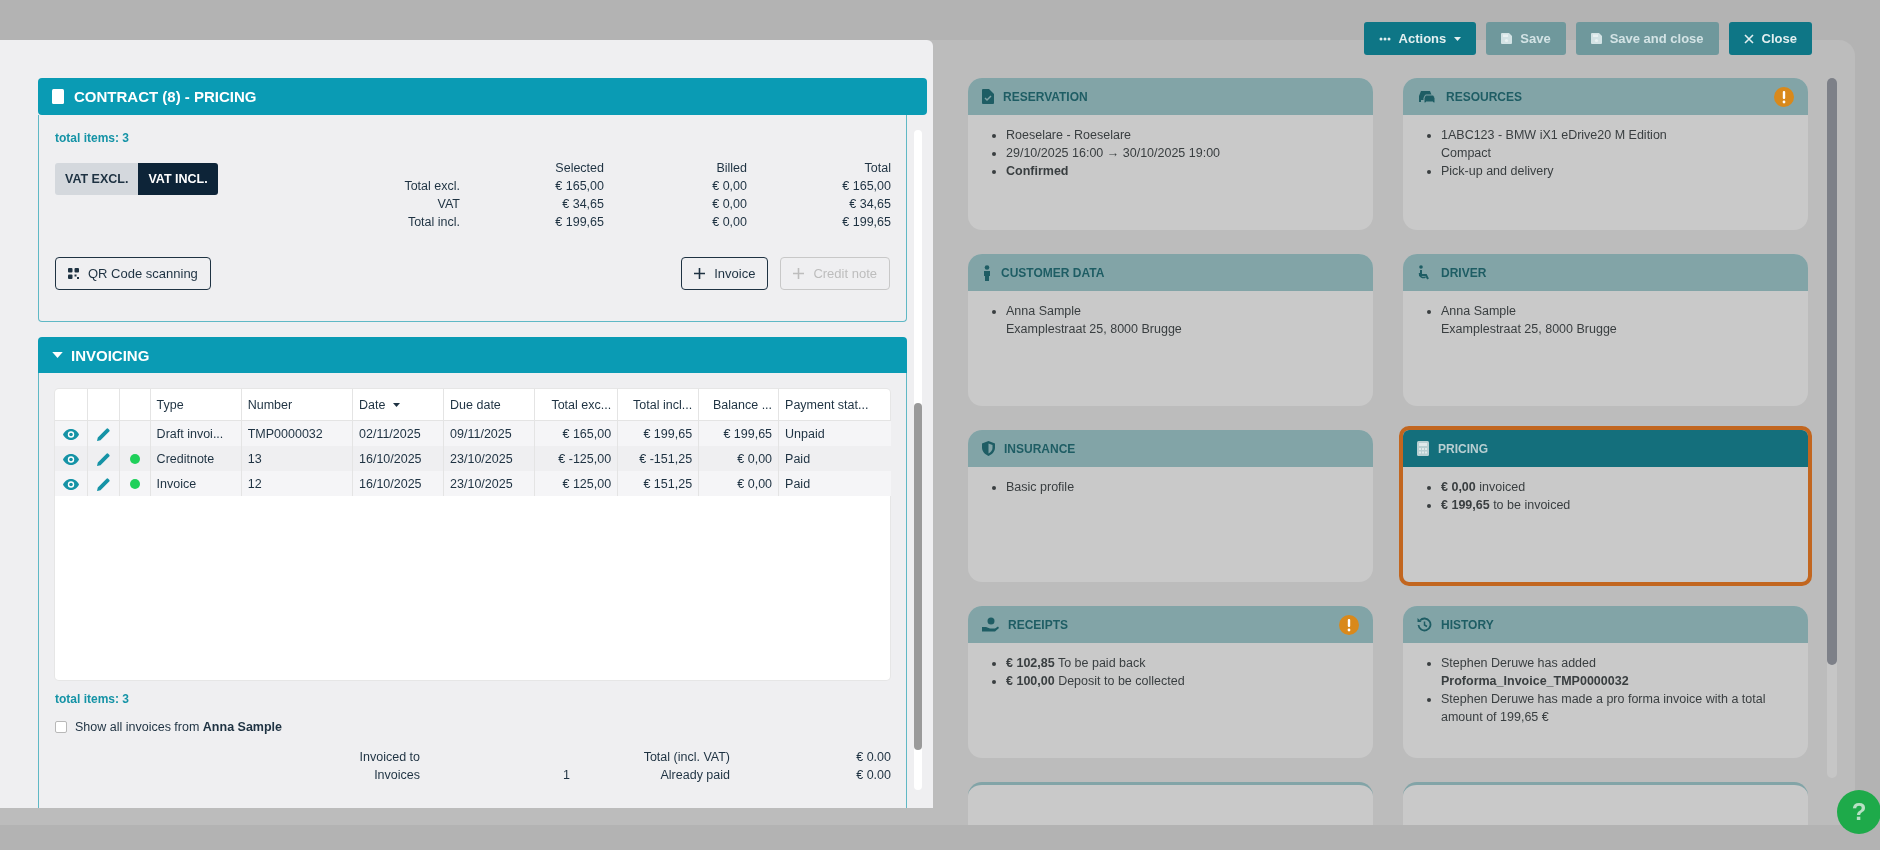  I want to click on person-icon, so click(987, 272).